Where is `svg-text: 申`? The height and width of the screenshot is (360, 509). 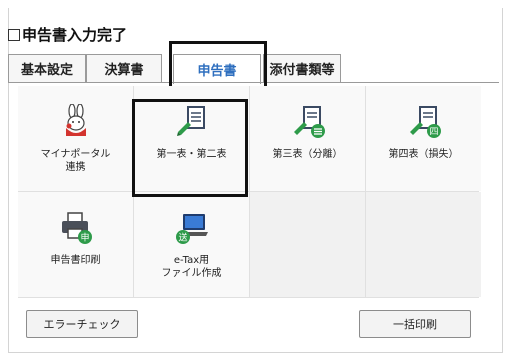
svg-text: 申 is located at coordinates (84, 238).